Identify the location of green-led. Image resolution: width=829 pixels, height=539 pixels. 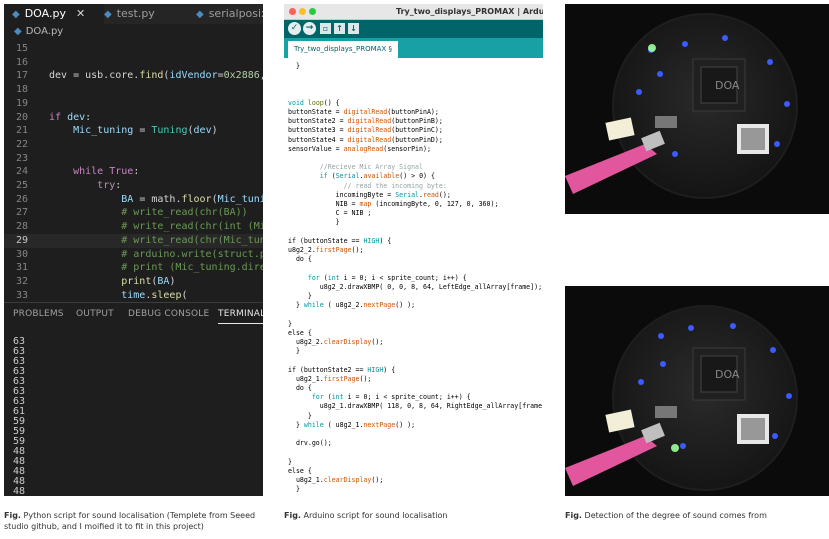
(675, 448).